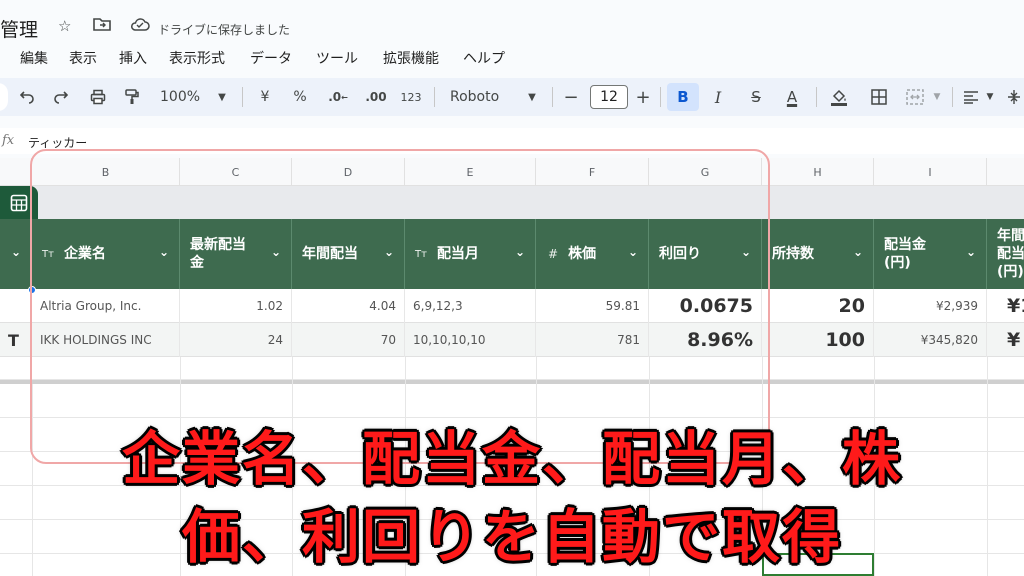 This screenshot has height=576, width=1024. What do you see at coordinates (609, 97) in the screenshot?
I see `font-size-input: 12` at bounding box center [609, 97].